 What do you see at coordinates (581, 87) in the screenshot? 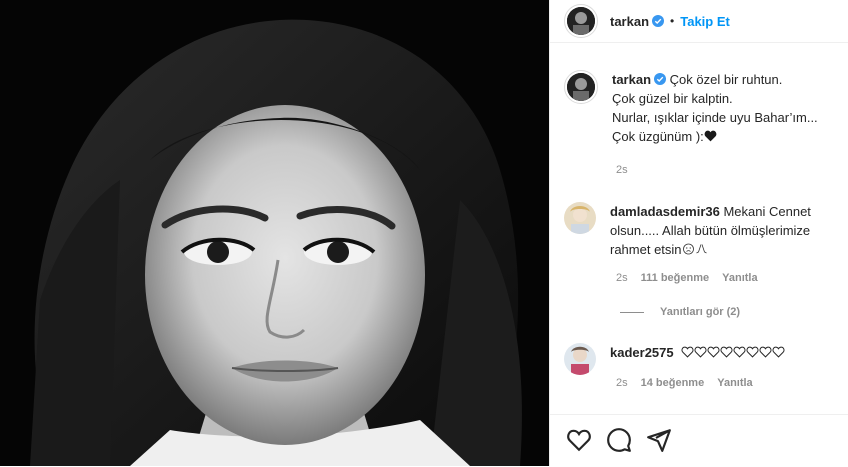
I see `caption-avatar` at bounding box center [581, 87].